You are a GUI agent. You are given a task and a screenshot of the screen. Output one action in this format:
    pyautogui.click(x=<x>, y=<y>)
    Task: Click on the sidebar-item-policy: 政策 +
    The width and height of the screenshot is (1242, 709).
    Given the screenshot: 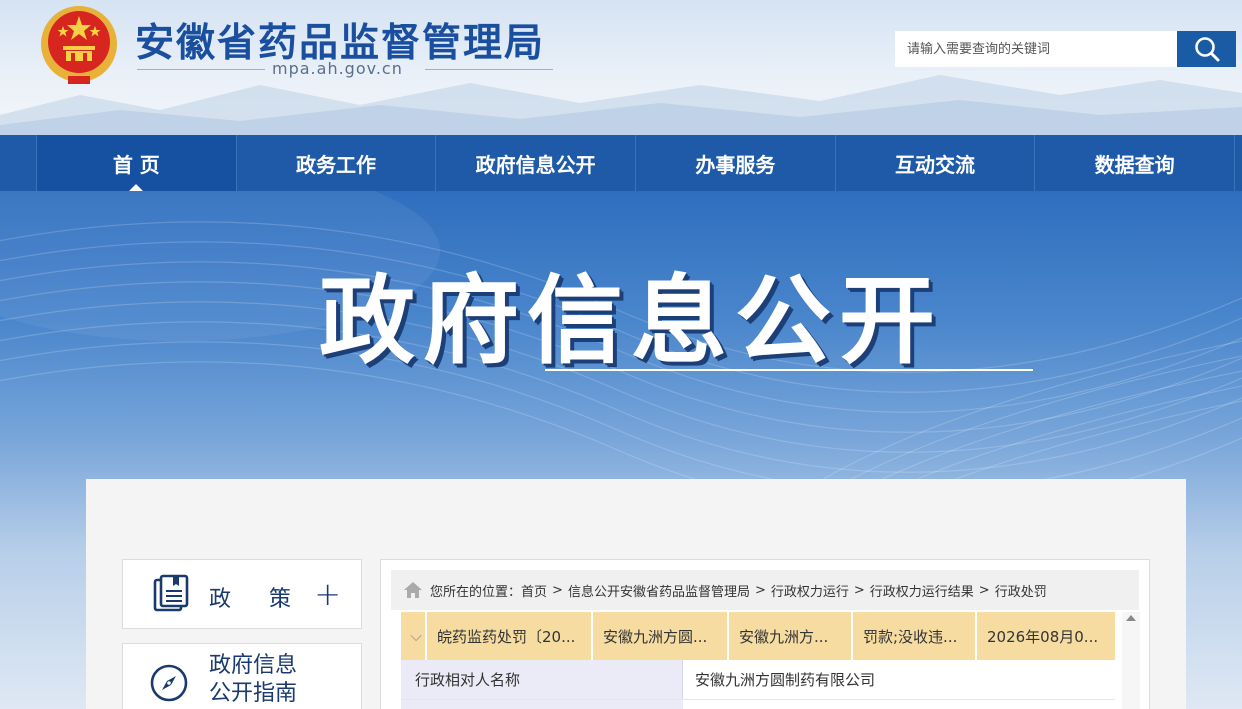 What is the action you would take?
    pyautogui.click(x=242, y=594)
    